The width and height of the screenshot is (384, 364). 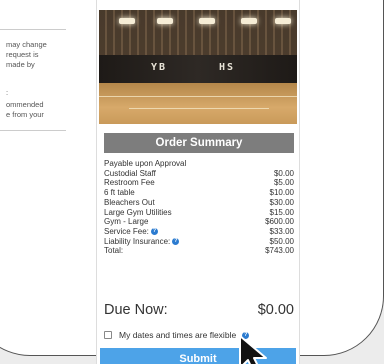 I want to click on photo-floor, so click(x=198, y=103).